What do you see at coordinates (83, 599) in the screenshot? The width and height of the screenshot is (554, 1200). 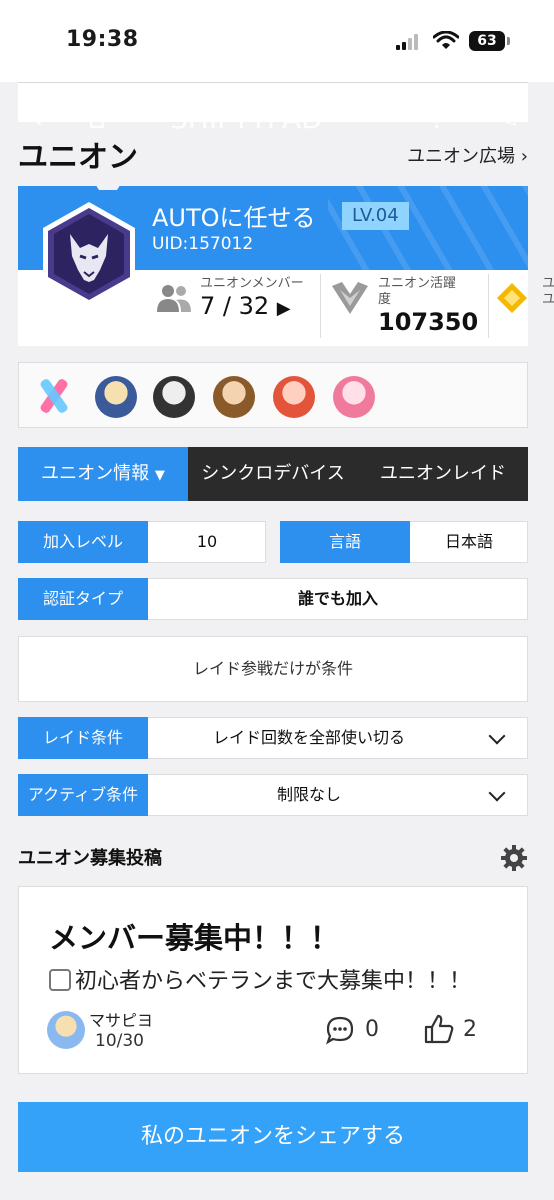 I see `auth-type-label: 認証タイプ` at bounding box center [83, 599].